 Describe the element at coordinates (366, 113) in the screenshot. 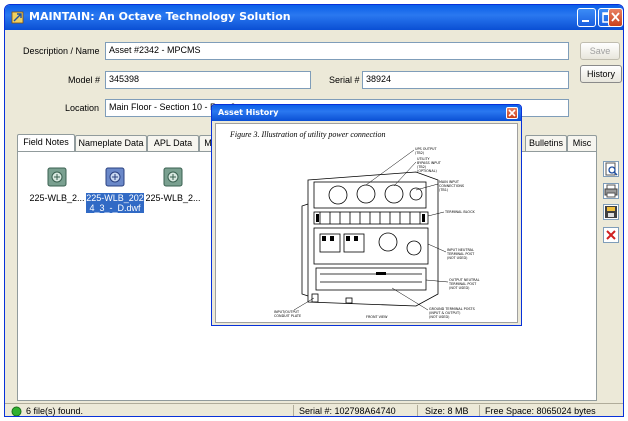

I see `dialog-title-bar: Asset History` at that location.